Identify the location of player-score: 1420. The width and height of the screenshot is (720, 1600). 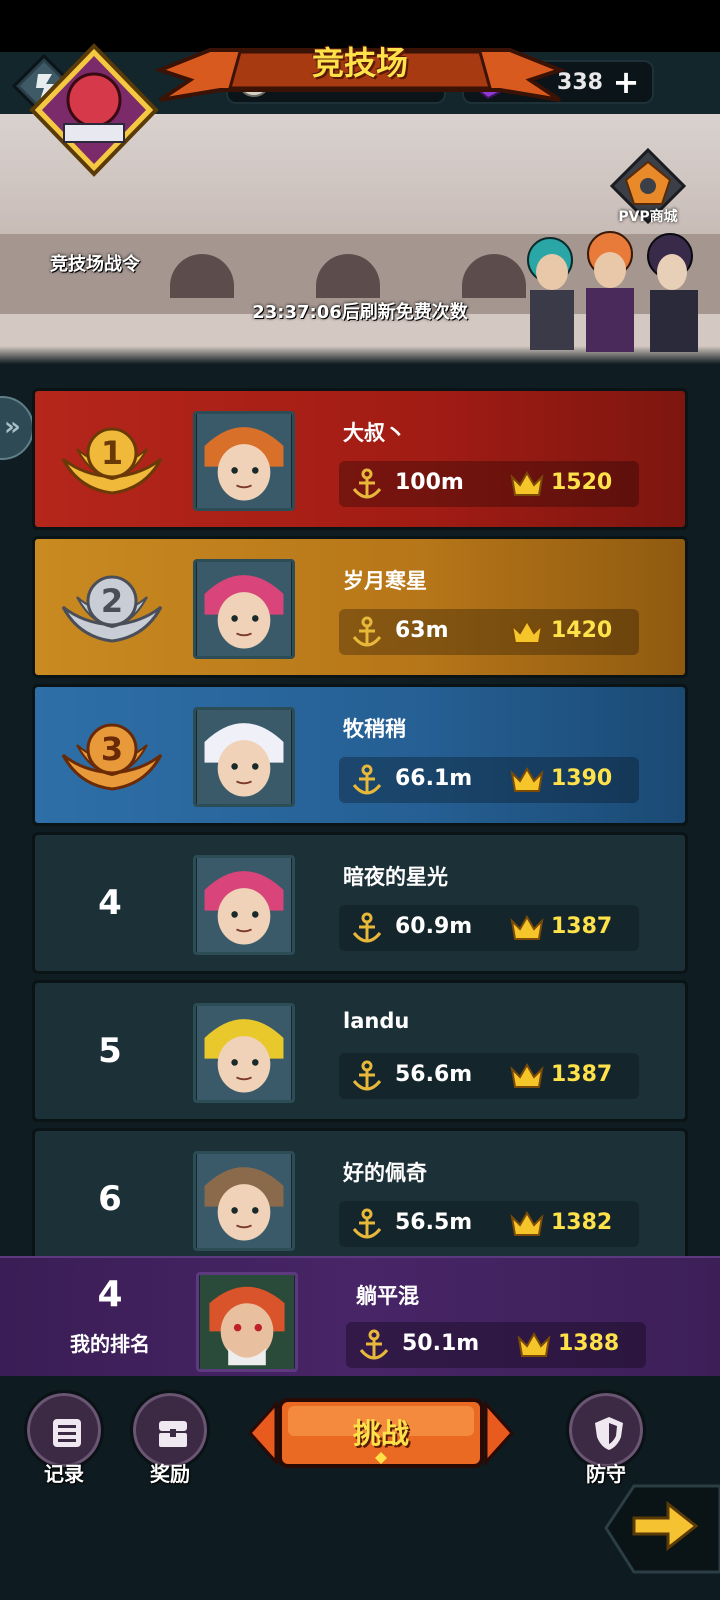
(582, 630).